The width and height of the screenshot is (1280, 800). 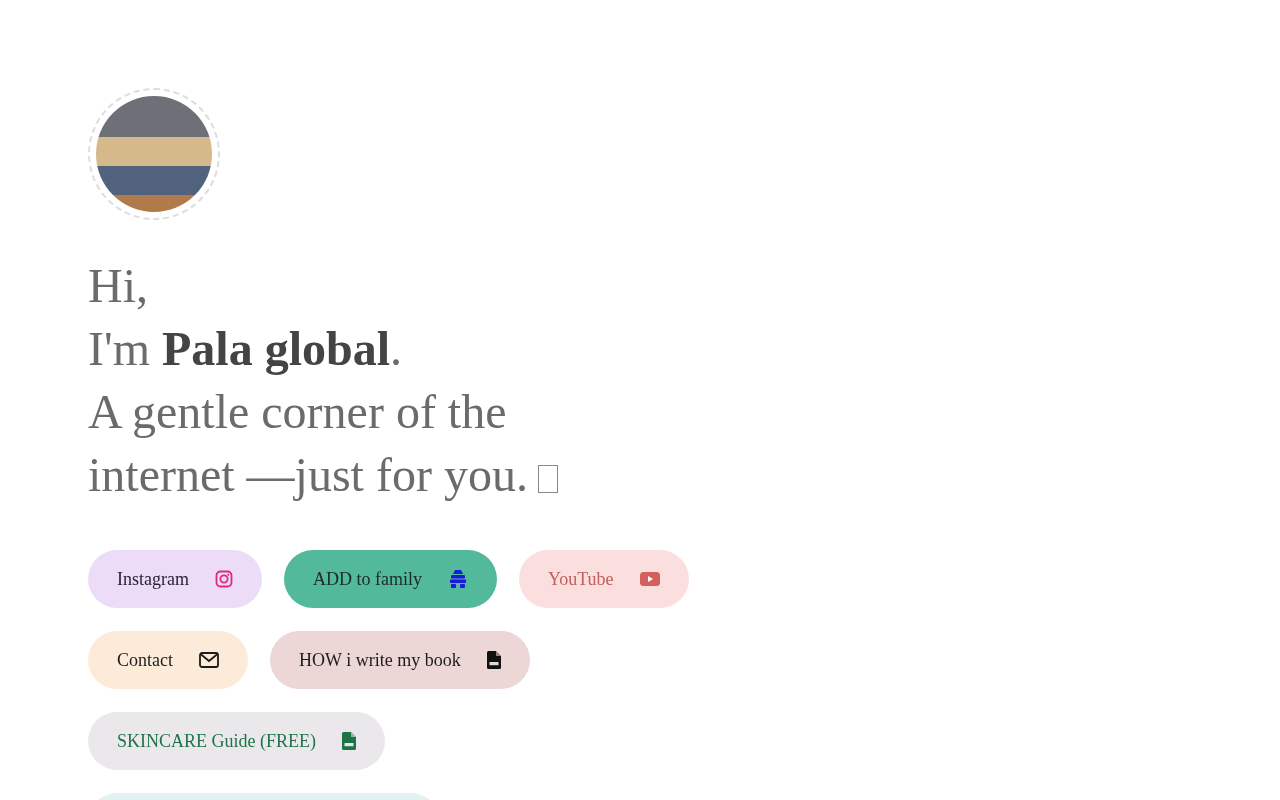 I want to click on link-label: HOW i write my book, so click(x=380, y=660).